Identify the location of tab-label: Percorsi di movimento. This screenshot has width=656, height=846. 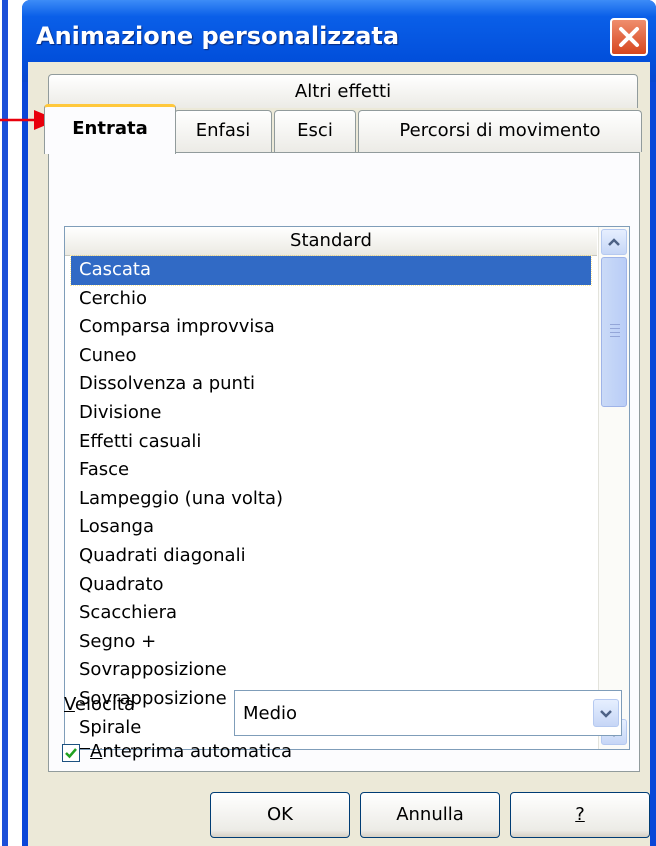
(500, 130).